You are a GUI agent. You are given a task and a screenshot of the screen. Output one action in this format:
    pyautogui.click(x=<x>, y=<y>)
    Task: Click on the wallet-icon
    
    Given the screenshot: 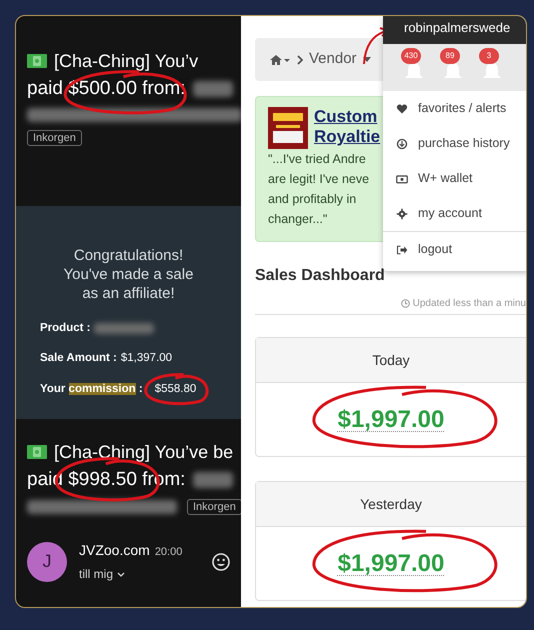 What is the action you would take?
    pyautogui.click(x=402, y=178)
    